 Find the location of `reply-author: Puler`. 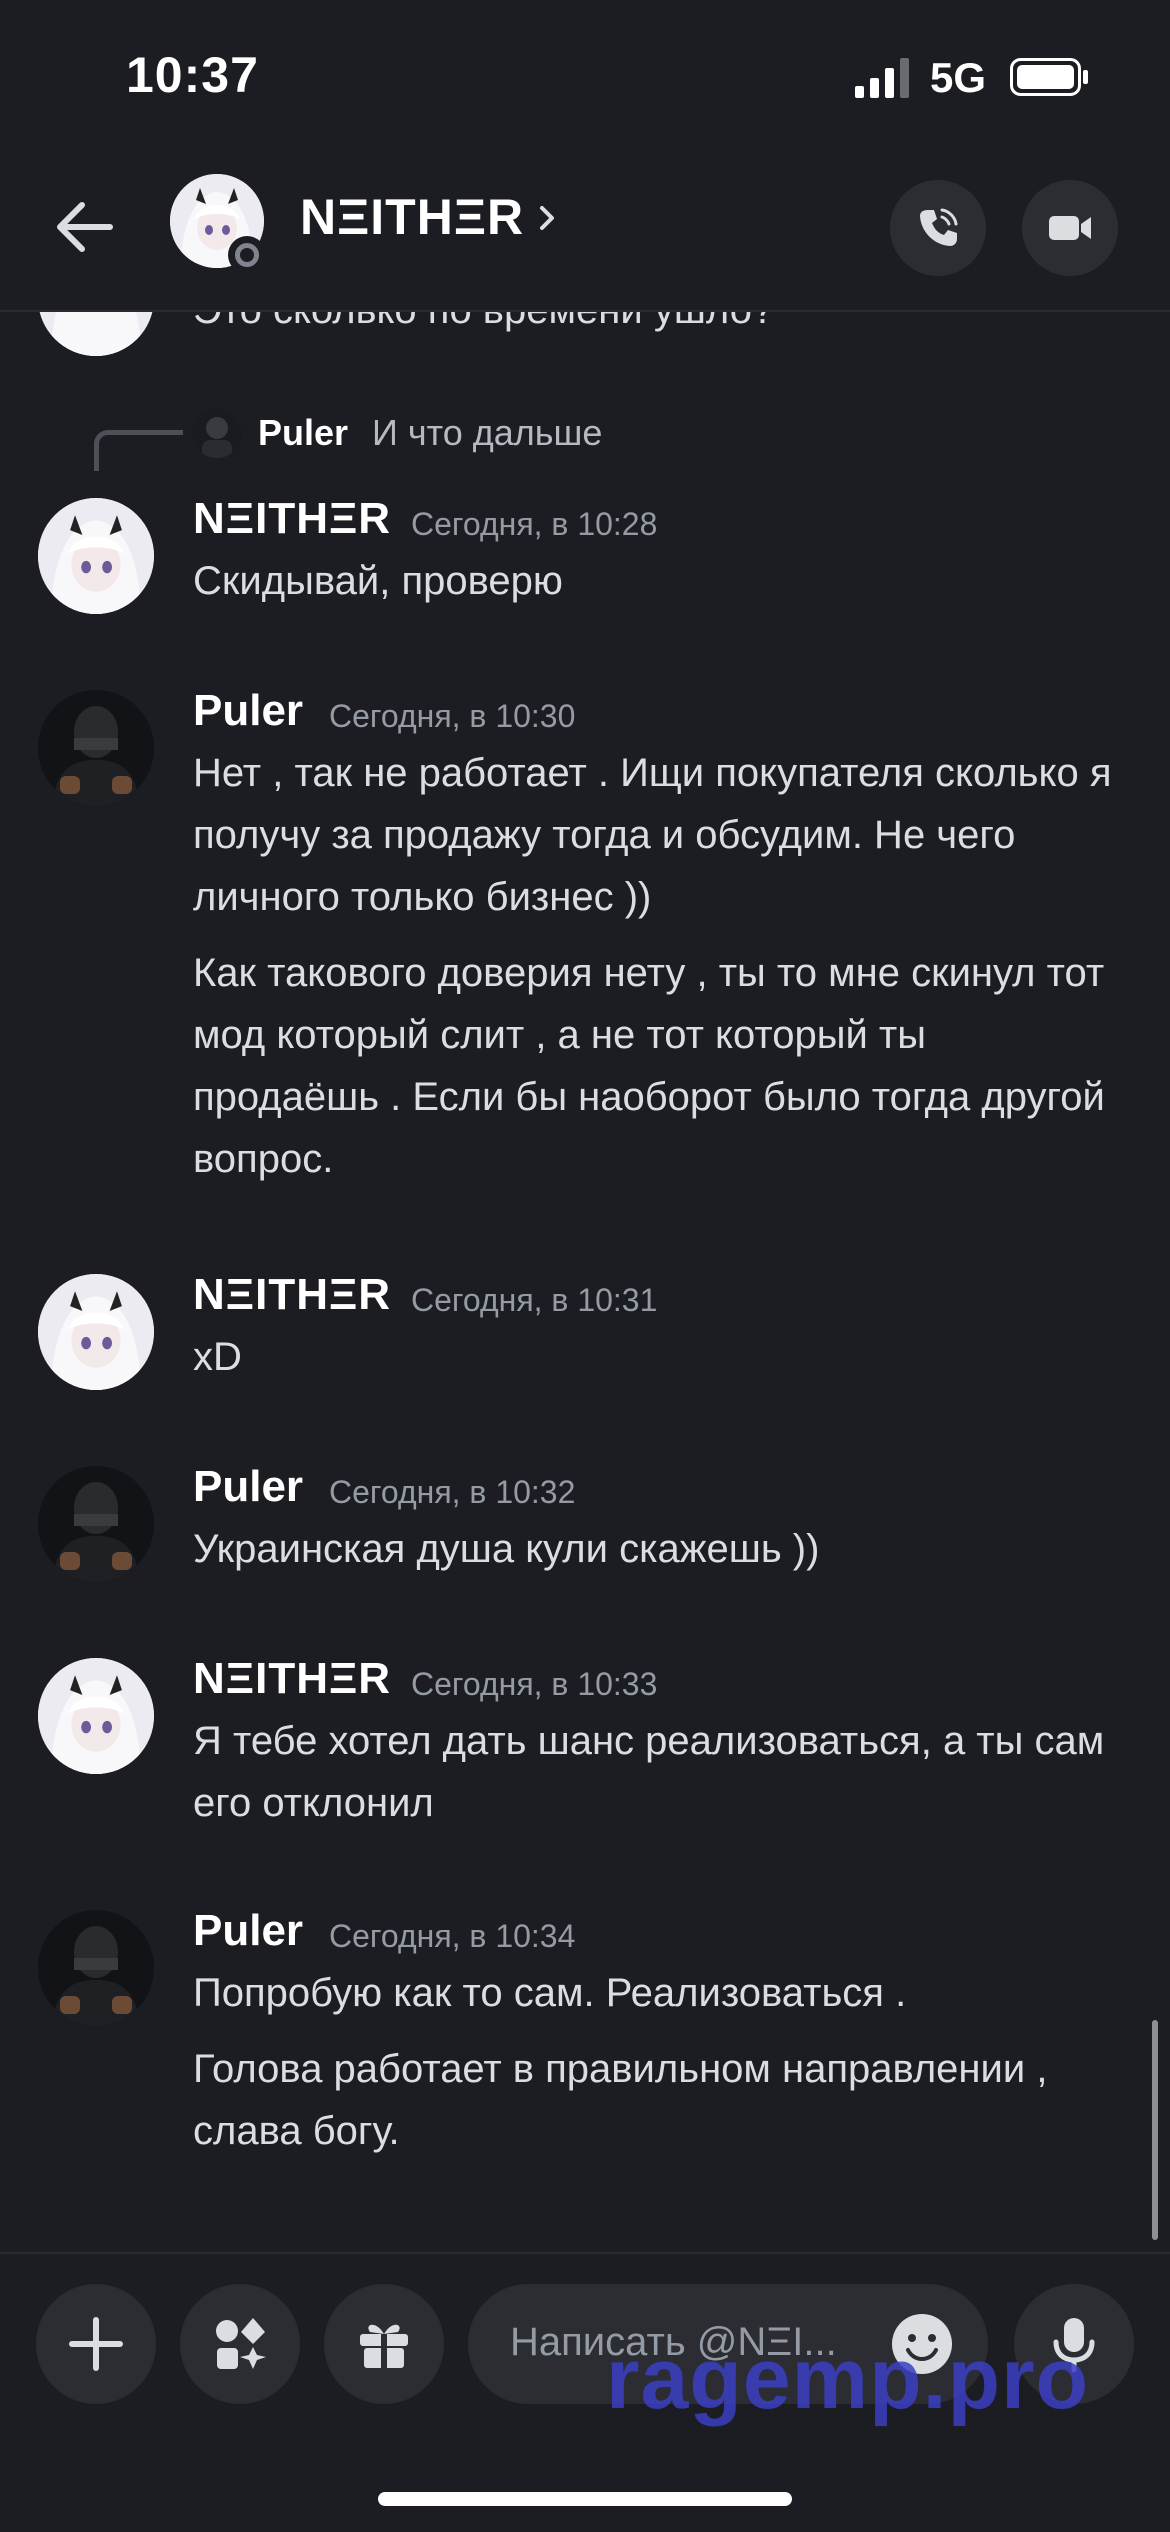

reply-author: Puler is located at coordinates (303, 433).